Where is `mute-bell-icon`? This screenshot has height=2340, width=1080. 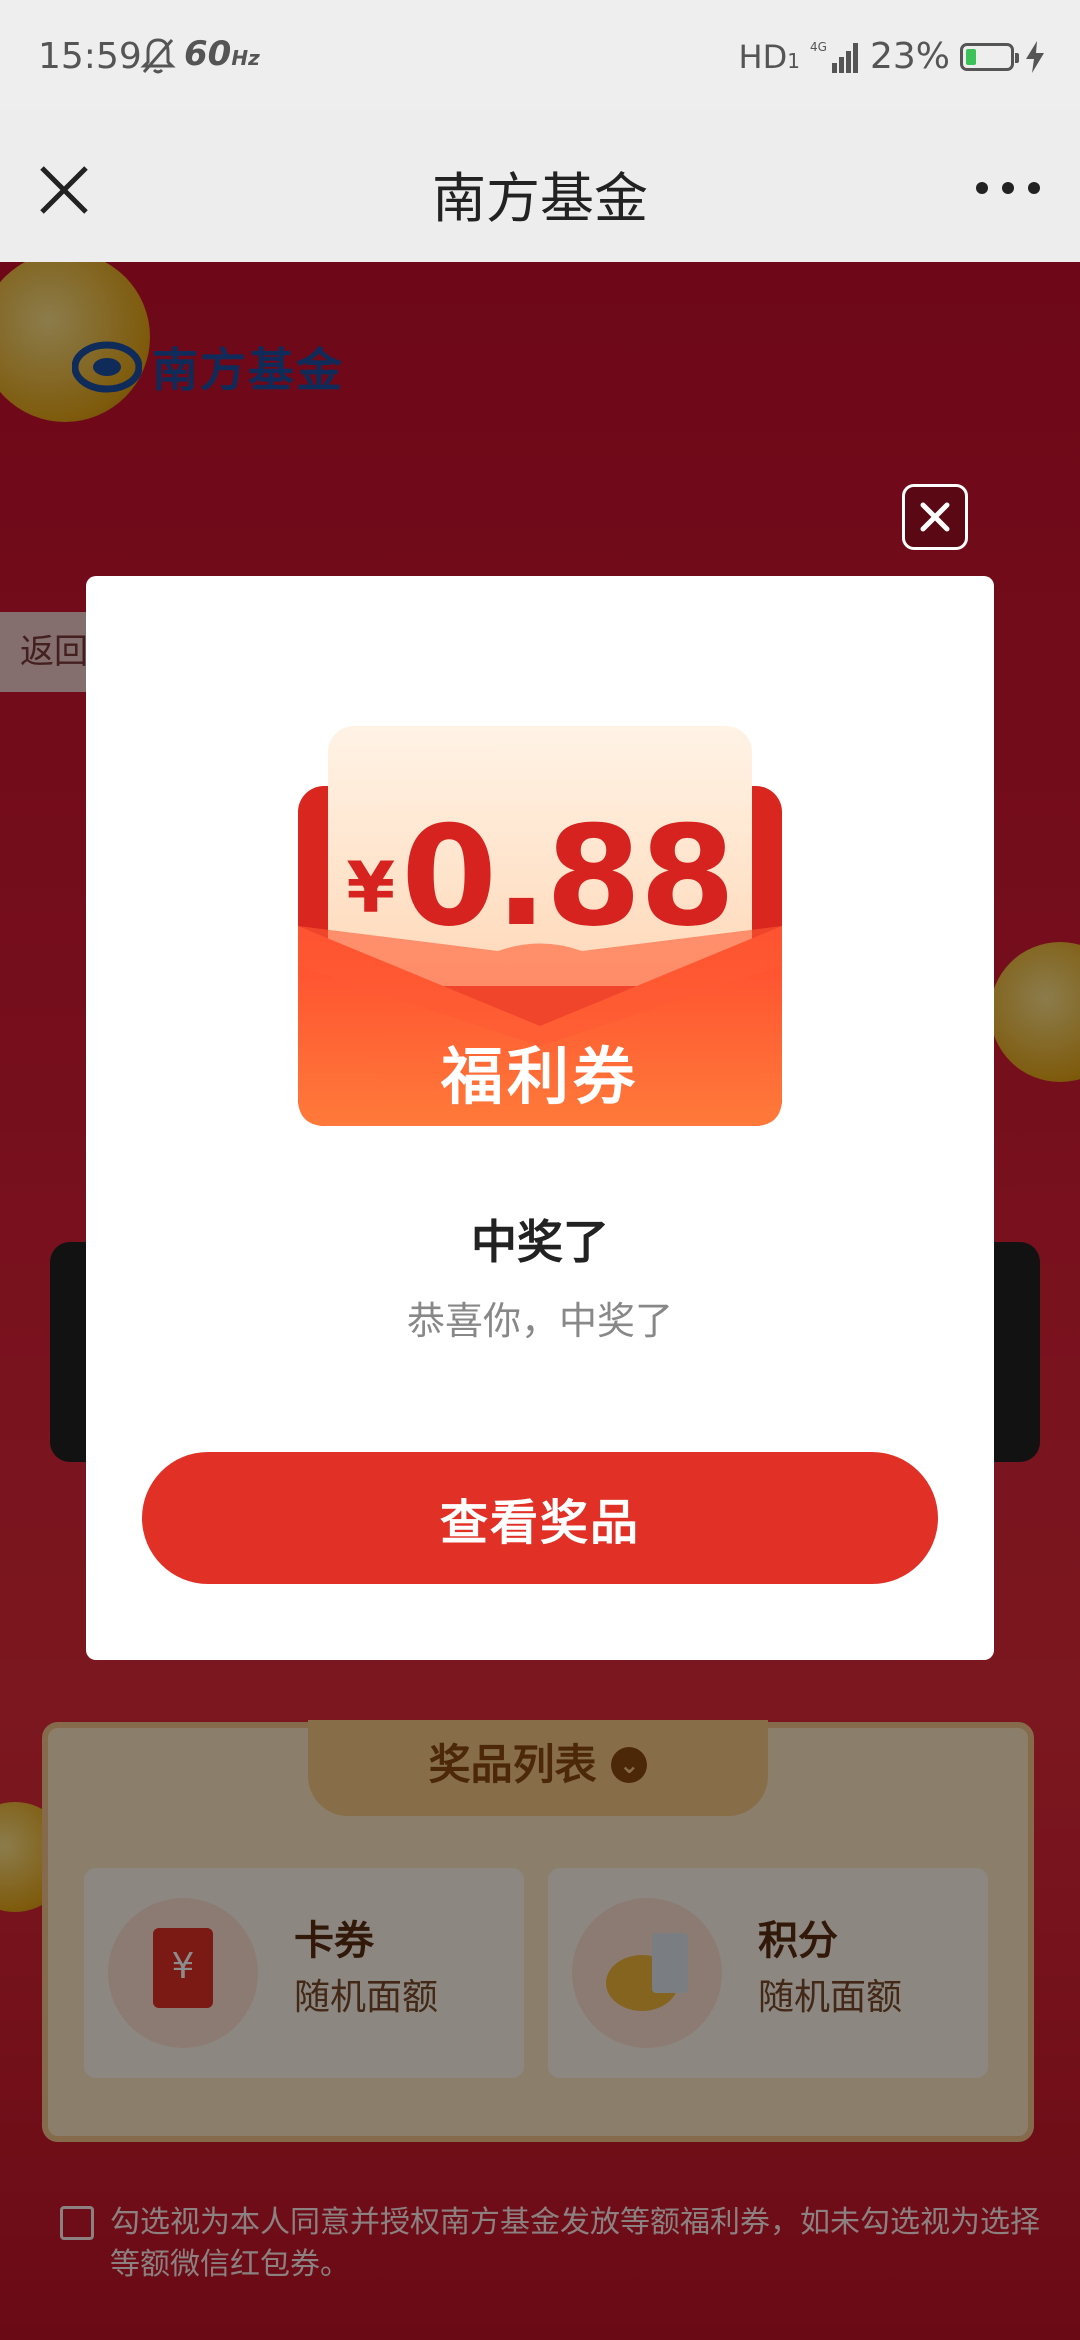
mute-bell-icon is located at coordinates (158, 56).